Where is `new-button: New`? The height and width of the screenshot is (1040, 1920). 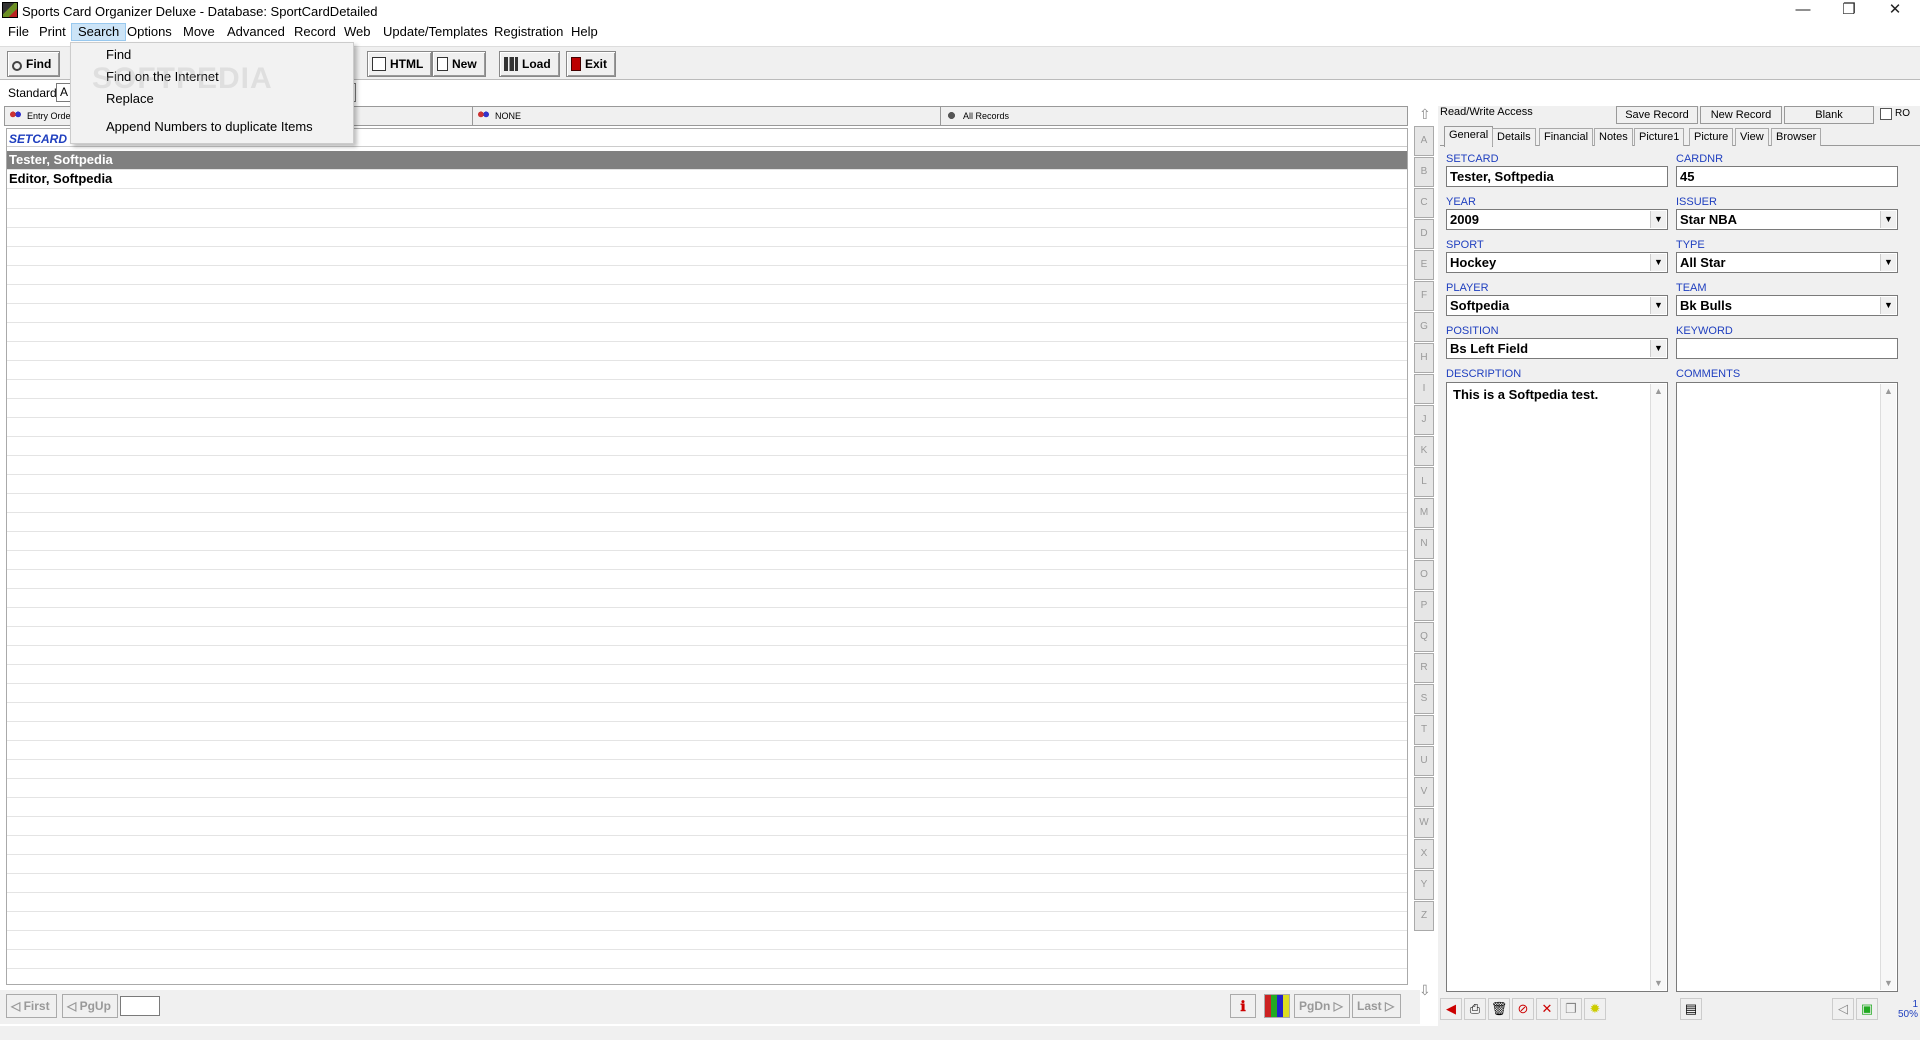
new-button: New is located at coordinates (459, 64).